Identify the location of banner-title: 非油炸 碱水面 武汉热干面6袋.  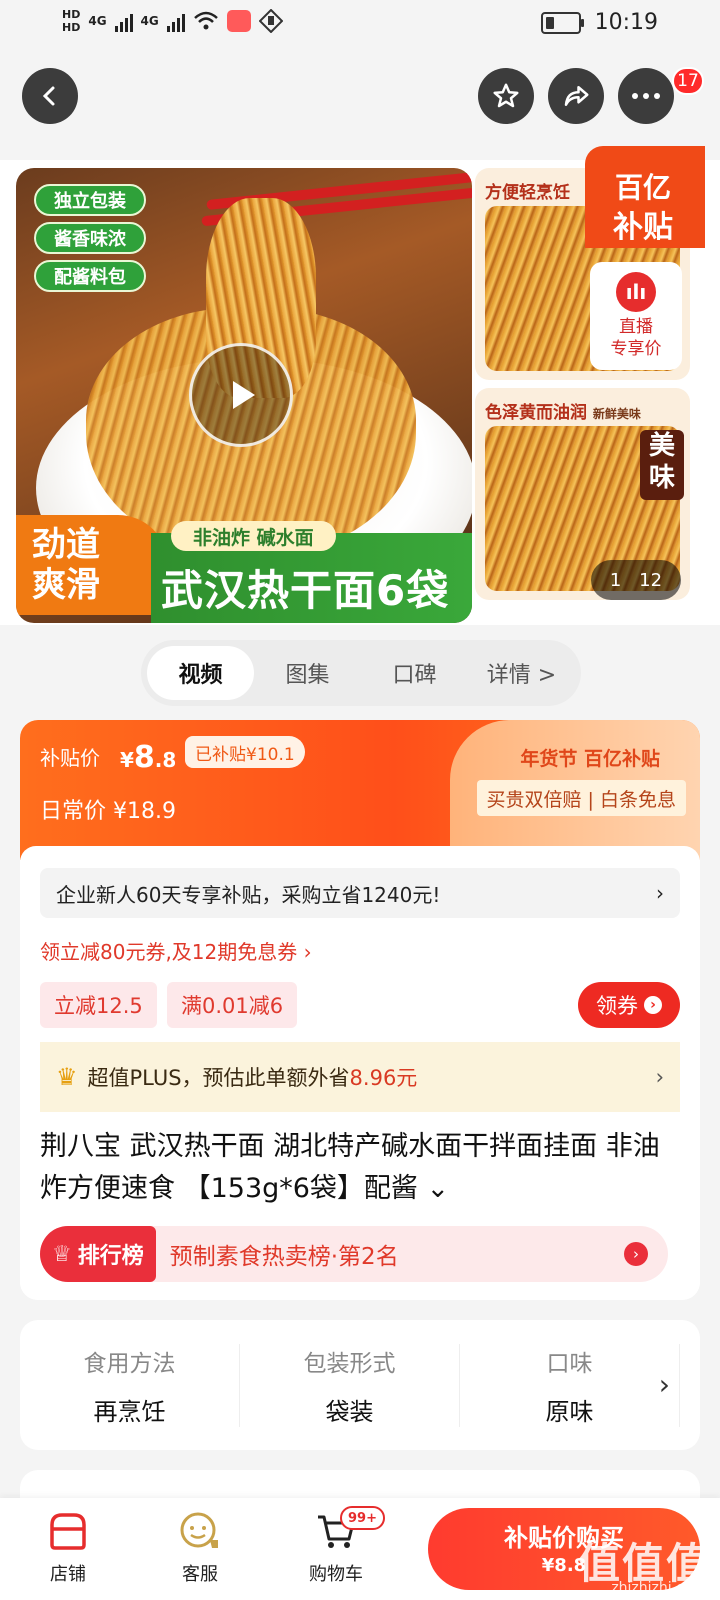
(311, 572).